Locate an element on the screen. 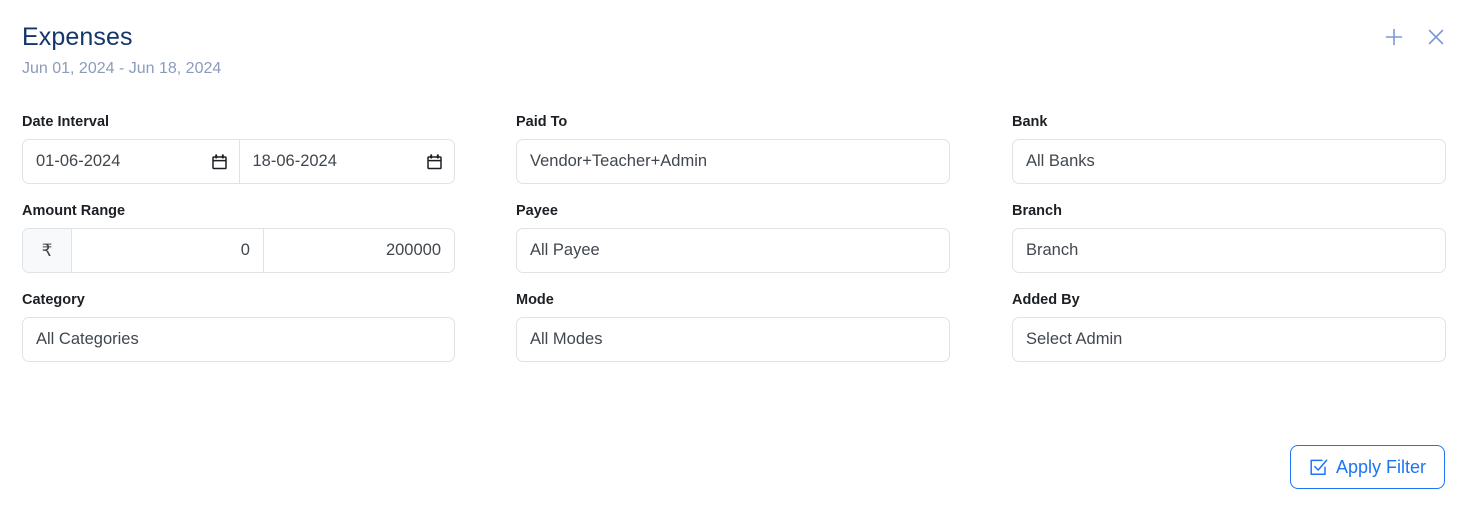 This screenshot has width=1467, height=511. field-payee: Payee All Payee is located at coordinates (733, 237).